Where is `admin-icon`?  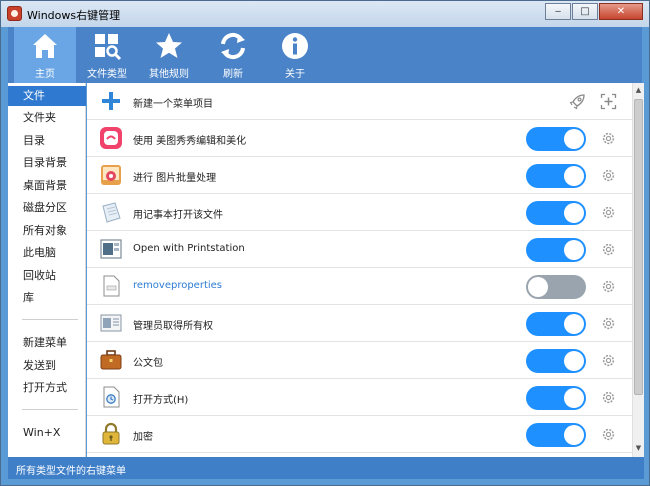 admin-icon is located at coordinates (111, 323).